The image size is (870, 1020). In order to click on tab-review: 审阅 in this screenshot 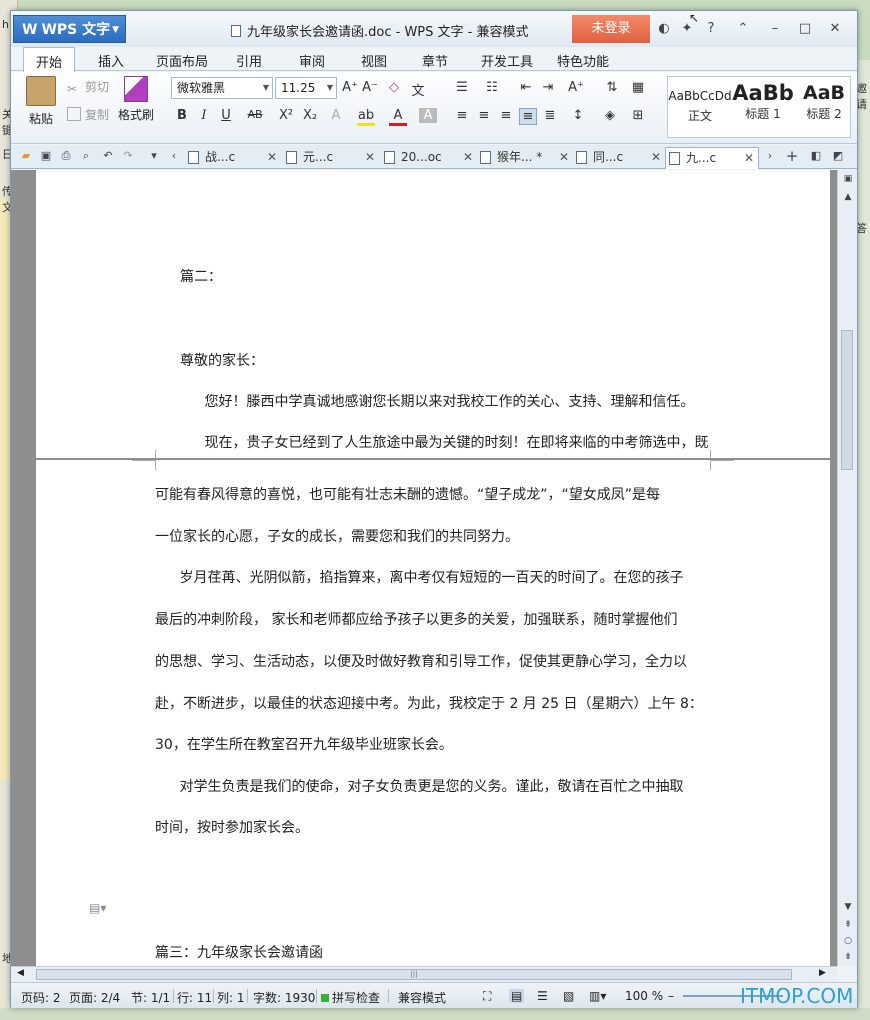, I will do `click(312, 60)`.